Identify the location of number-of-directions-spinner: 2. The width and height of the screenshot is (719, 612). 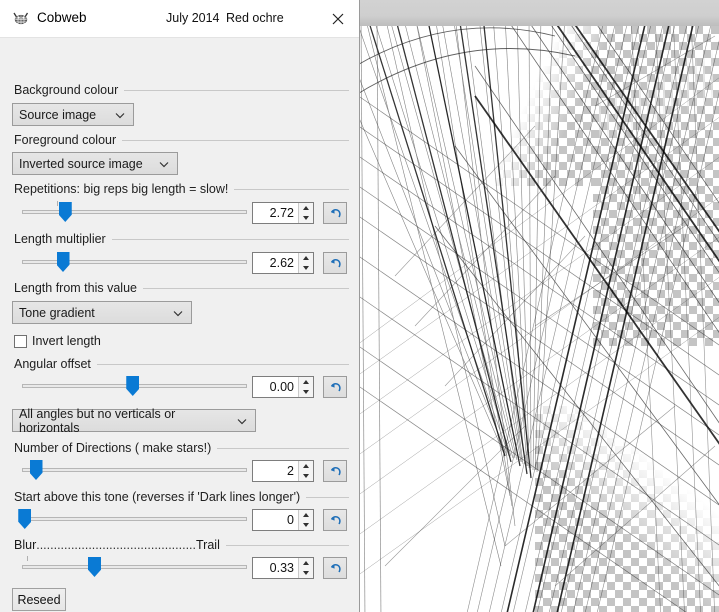
(283, 471).